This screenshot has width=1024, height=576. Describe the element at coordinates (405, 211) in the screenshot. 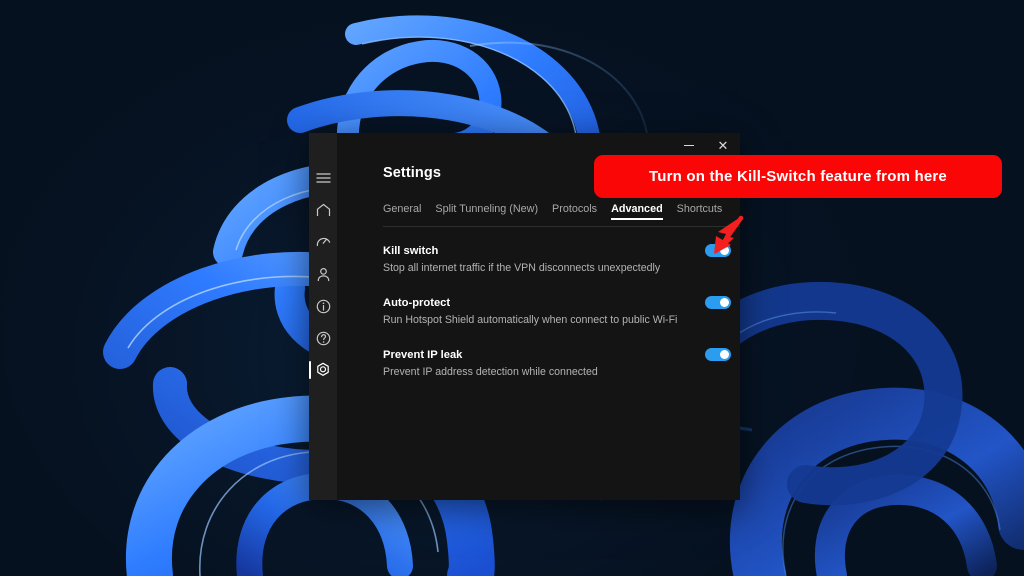

I see `tab-general: General` at that location.